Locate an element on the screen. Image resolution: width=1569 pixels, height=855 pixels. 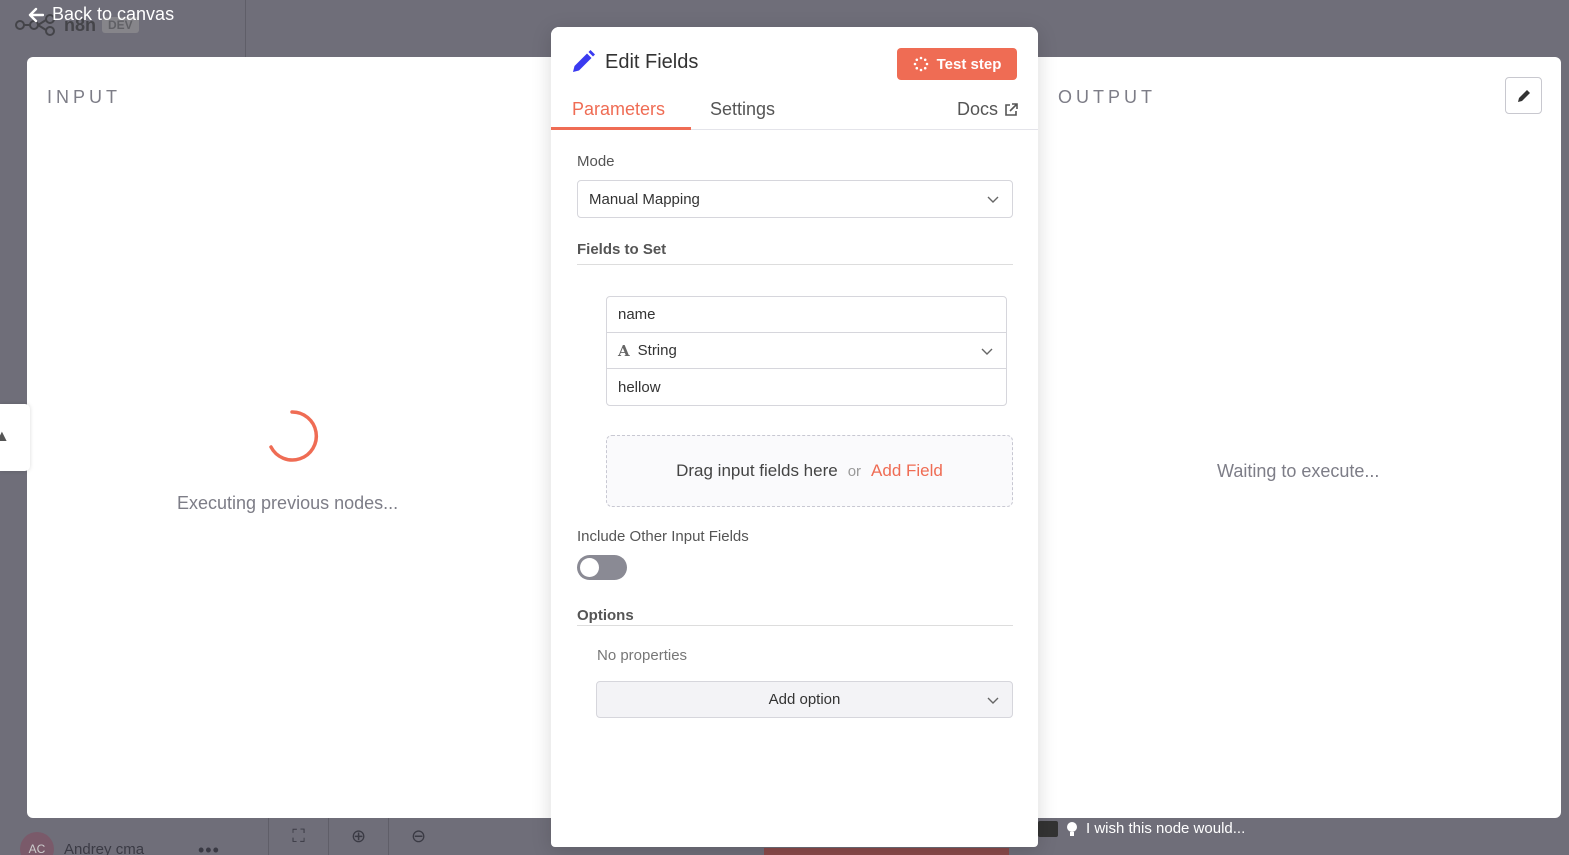
fields-to-set-heading: Fields to Set is located at coordinates (622, 249).